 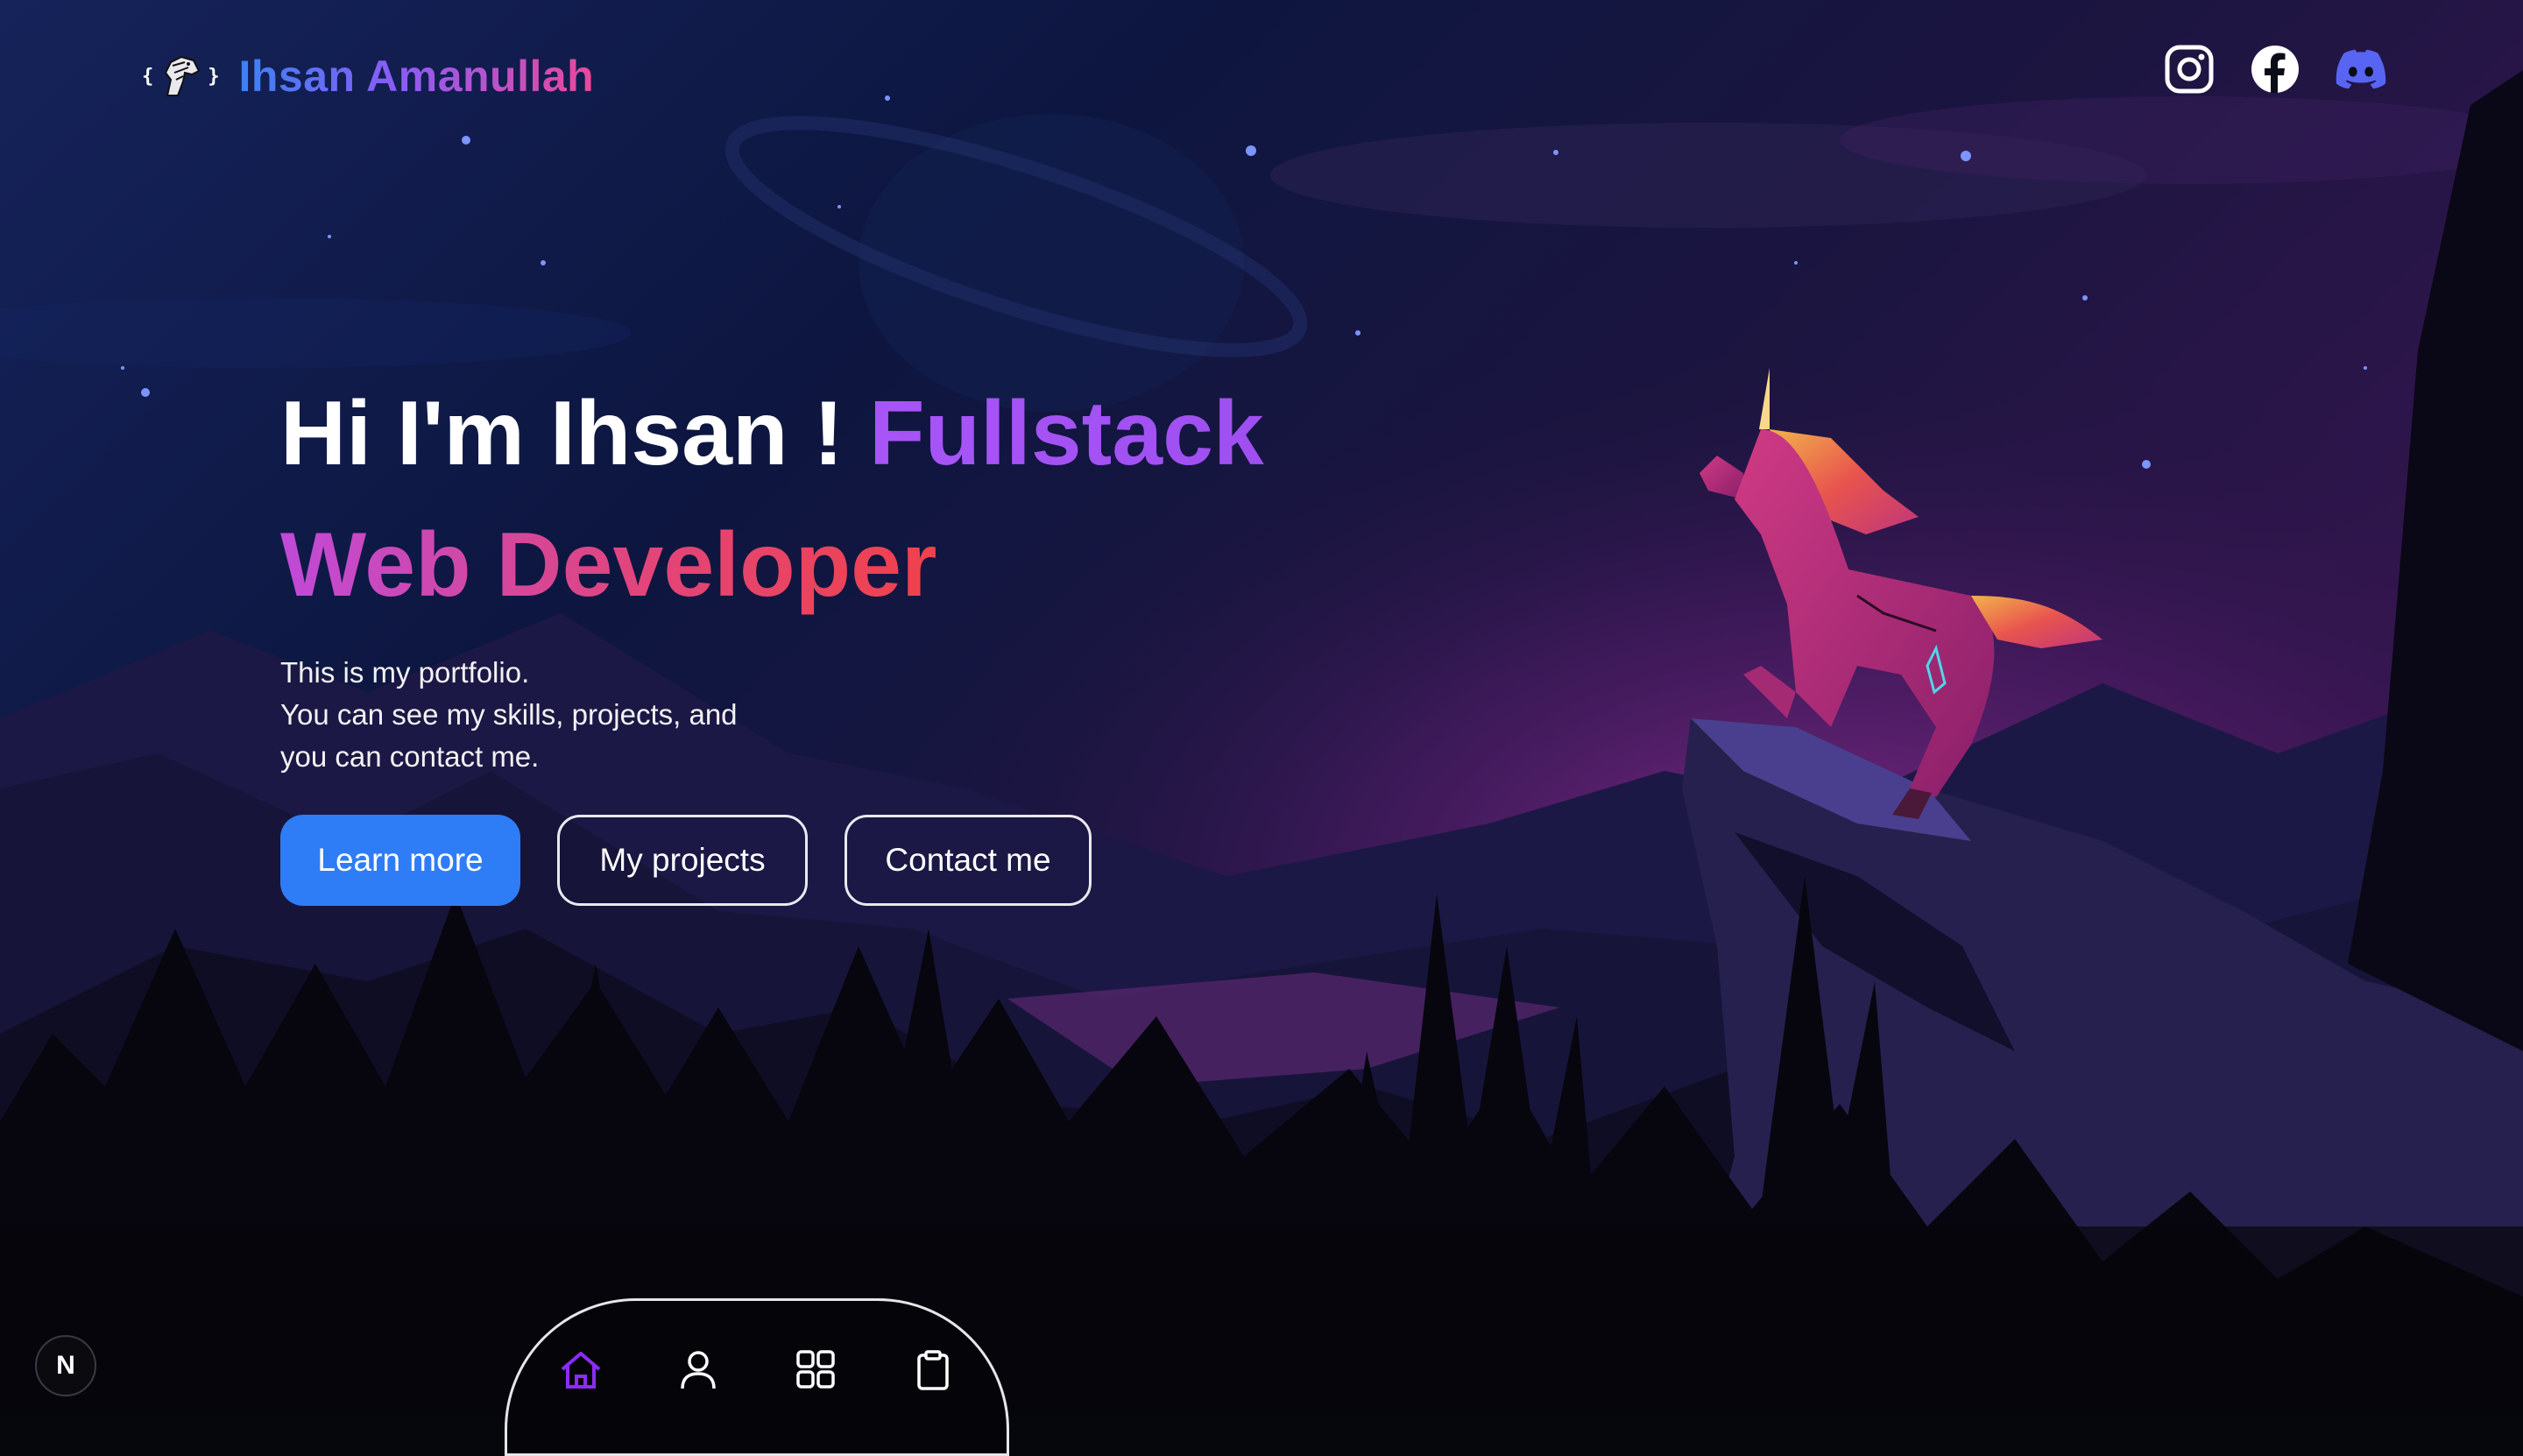 I want to click on instagram-link, so click(x=2189, y=69).